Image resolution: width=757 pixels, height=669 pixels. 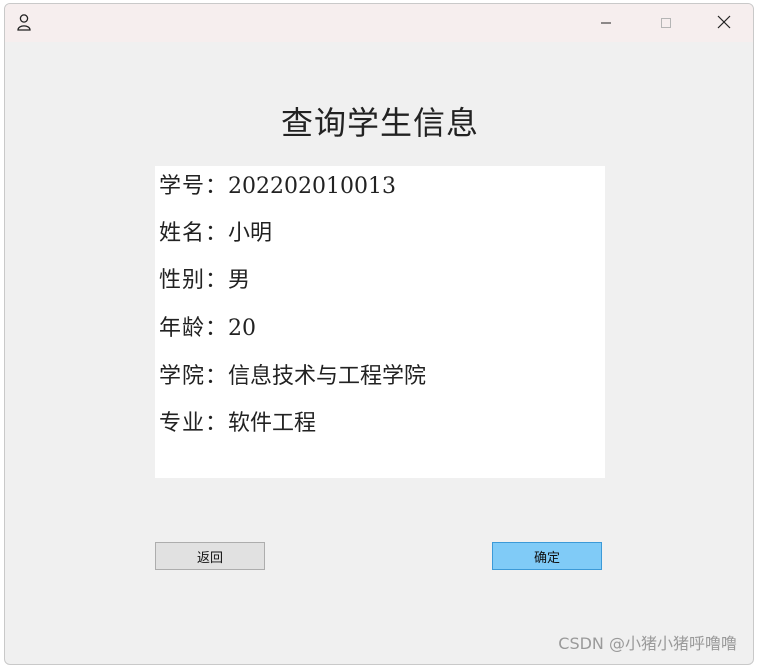 I want to click on maximize-icon, so click(x=666, y=23).